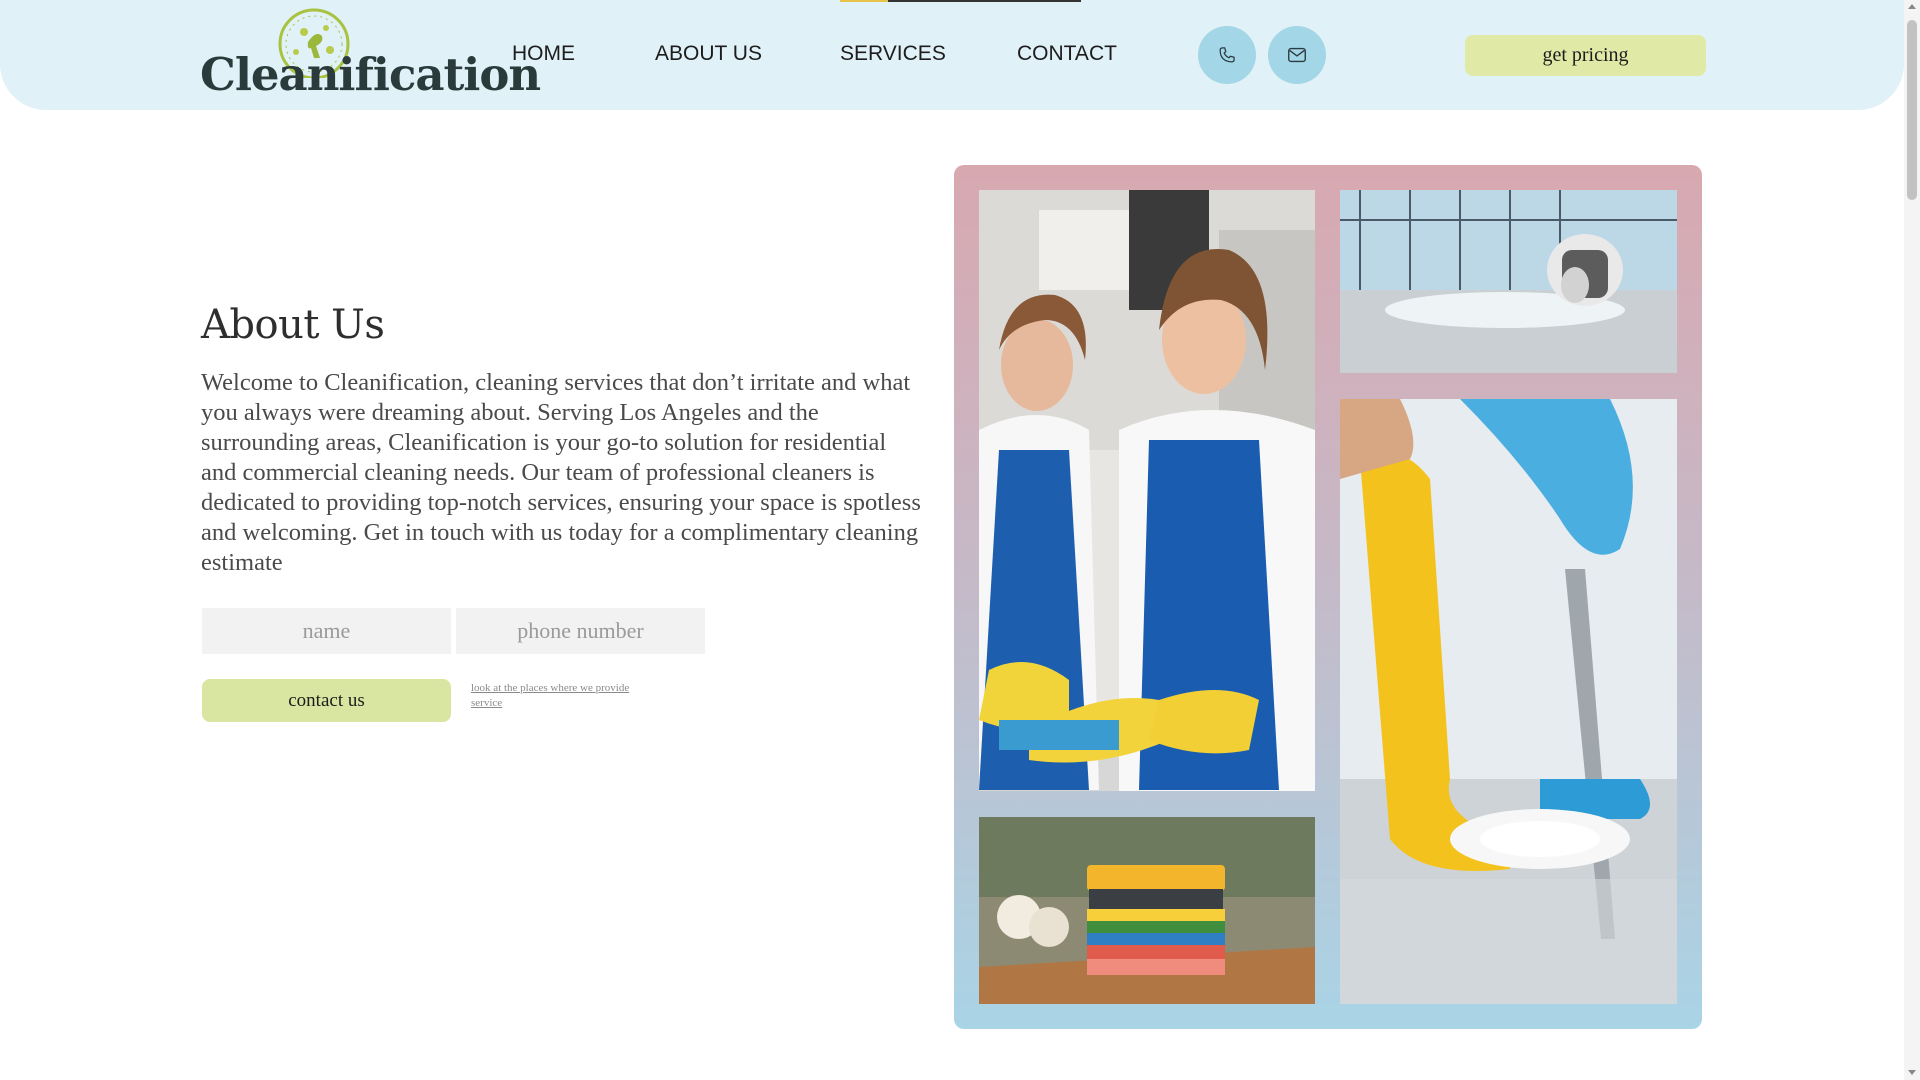 This screenshot has height=1080, width=1920. Describe the element at coordinates (580, 631) in the screenshot. I see `phone-number-input` at that location.